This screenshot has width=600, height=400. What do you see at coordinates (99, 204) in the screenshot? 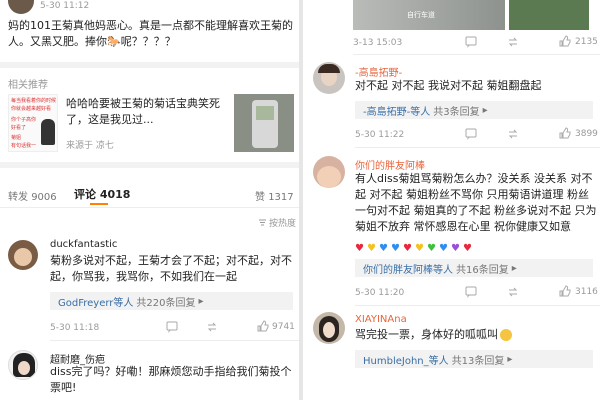
I see `active-tab-indicator` at bounding box center [99, 204].